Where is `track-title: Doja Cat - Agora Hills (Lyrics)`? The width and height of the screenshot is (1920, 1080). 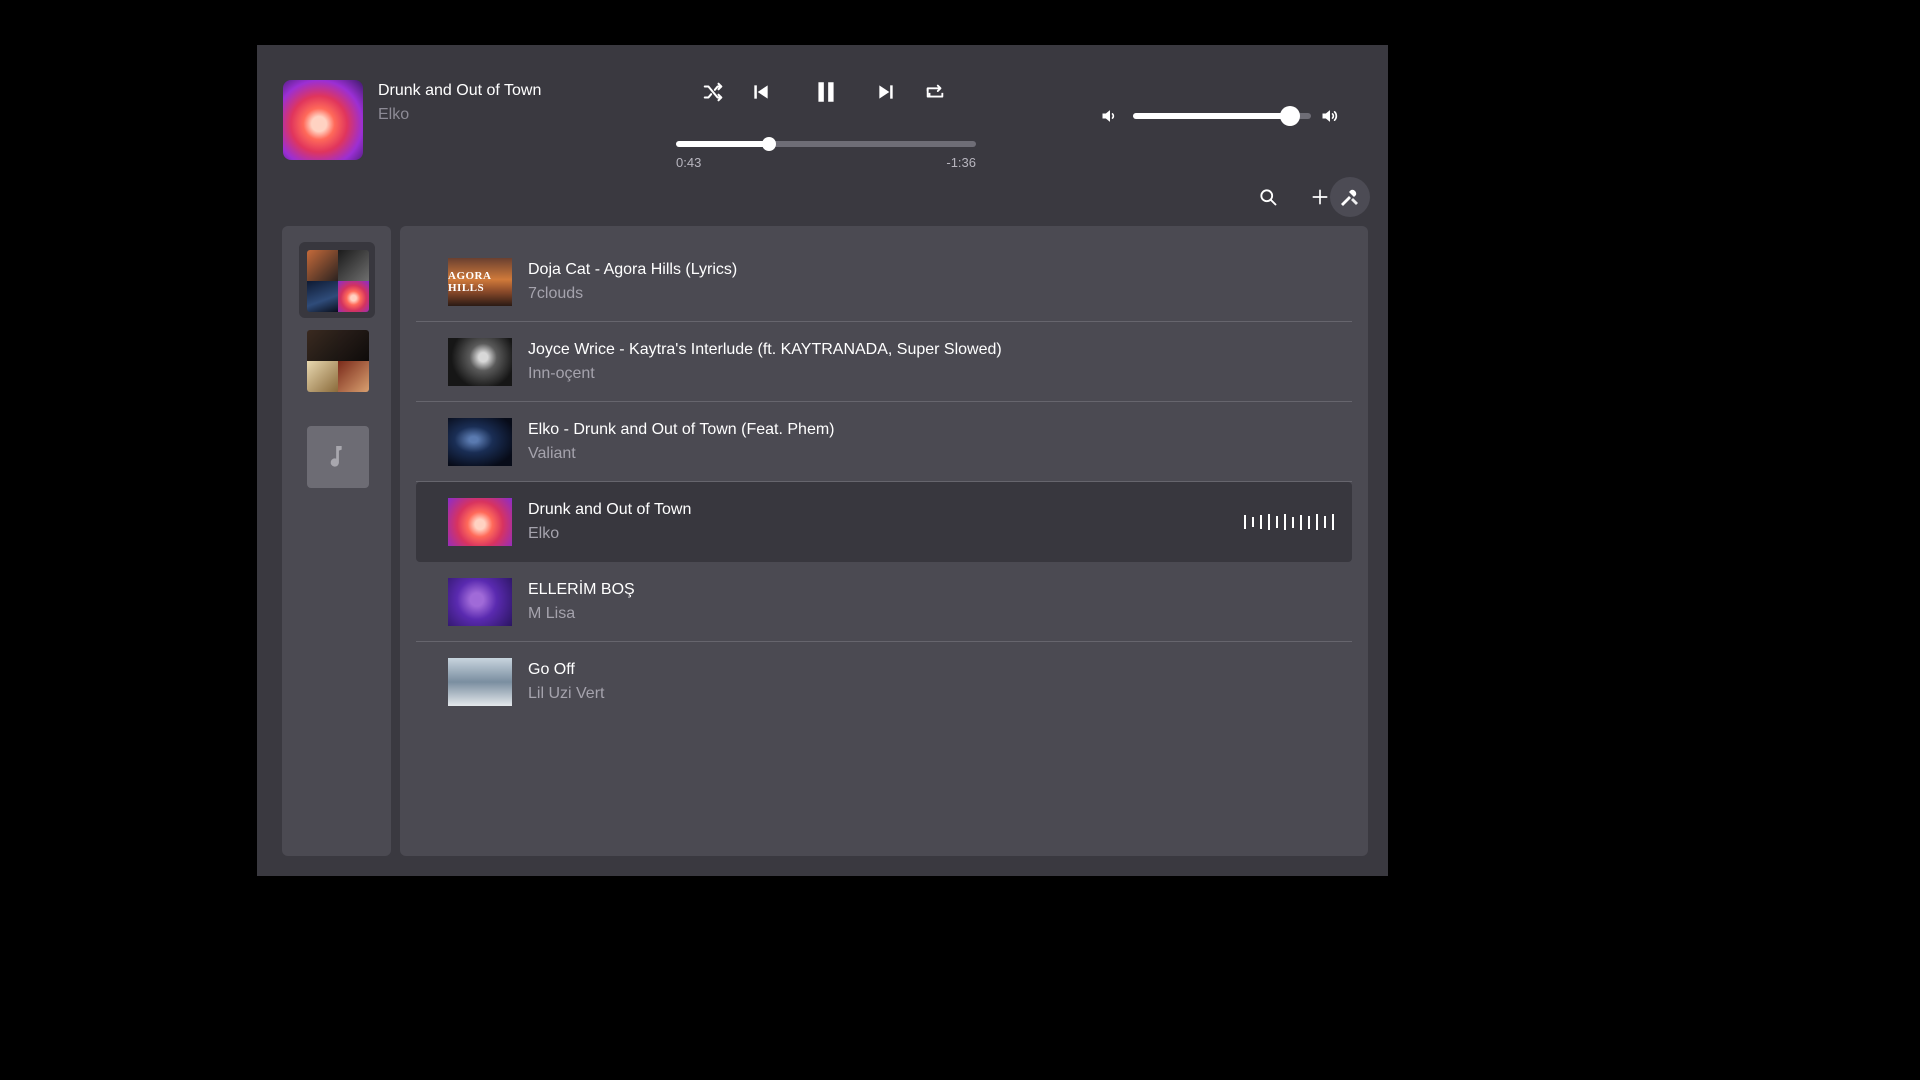 track-title: Doja Cat - Agora Hills (Lyrics) is located at coordinates (633, 269).